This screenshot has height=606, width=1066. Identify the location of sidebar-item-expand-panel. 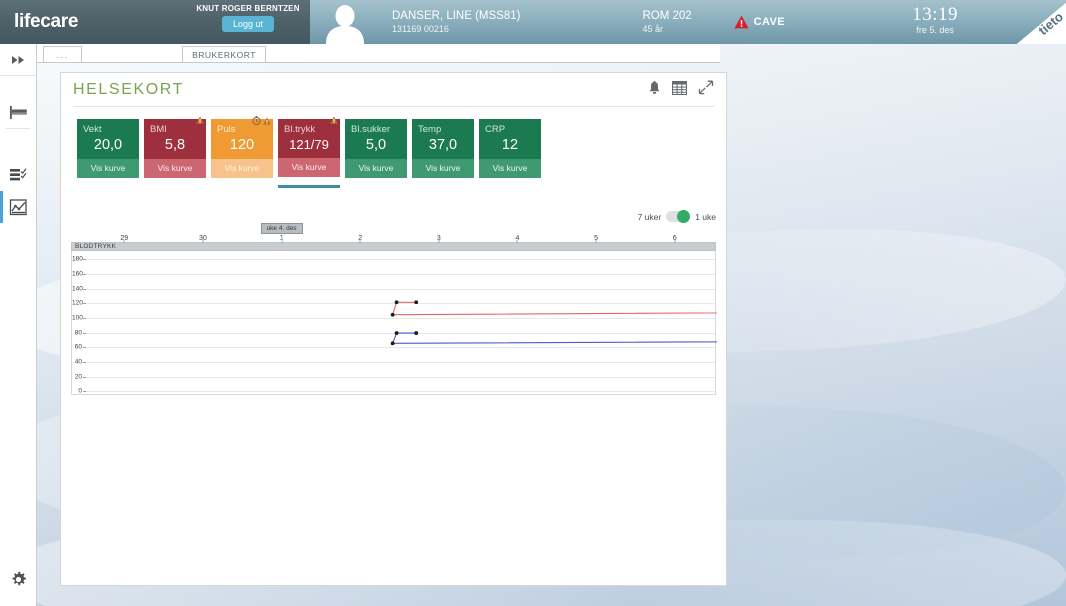
(18, 60).